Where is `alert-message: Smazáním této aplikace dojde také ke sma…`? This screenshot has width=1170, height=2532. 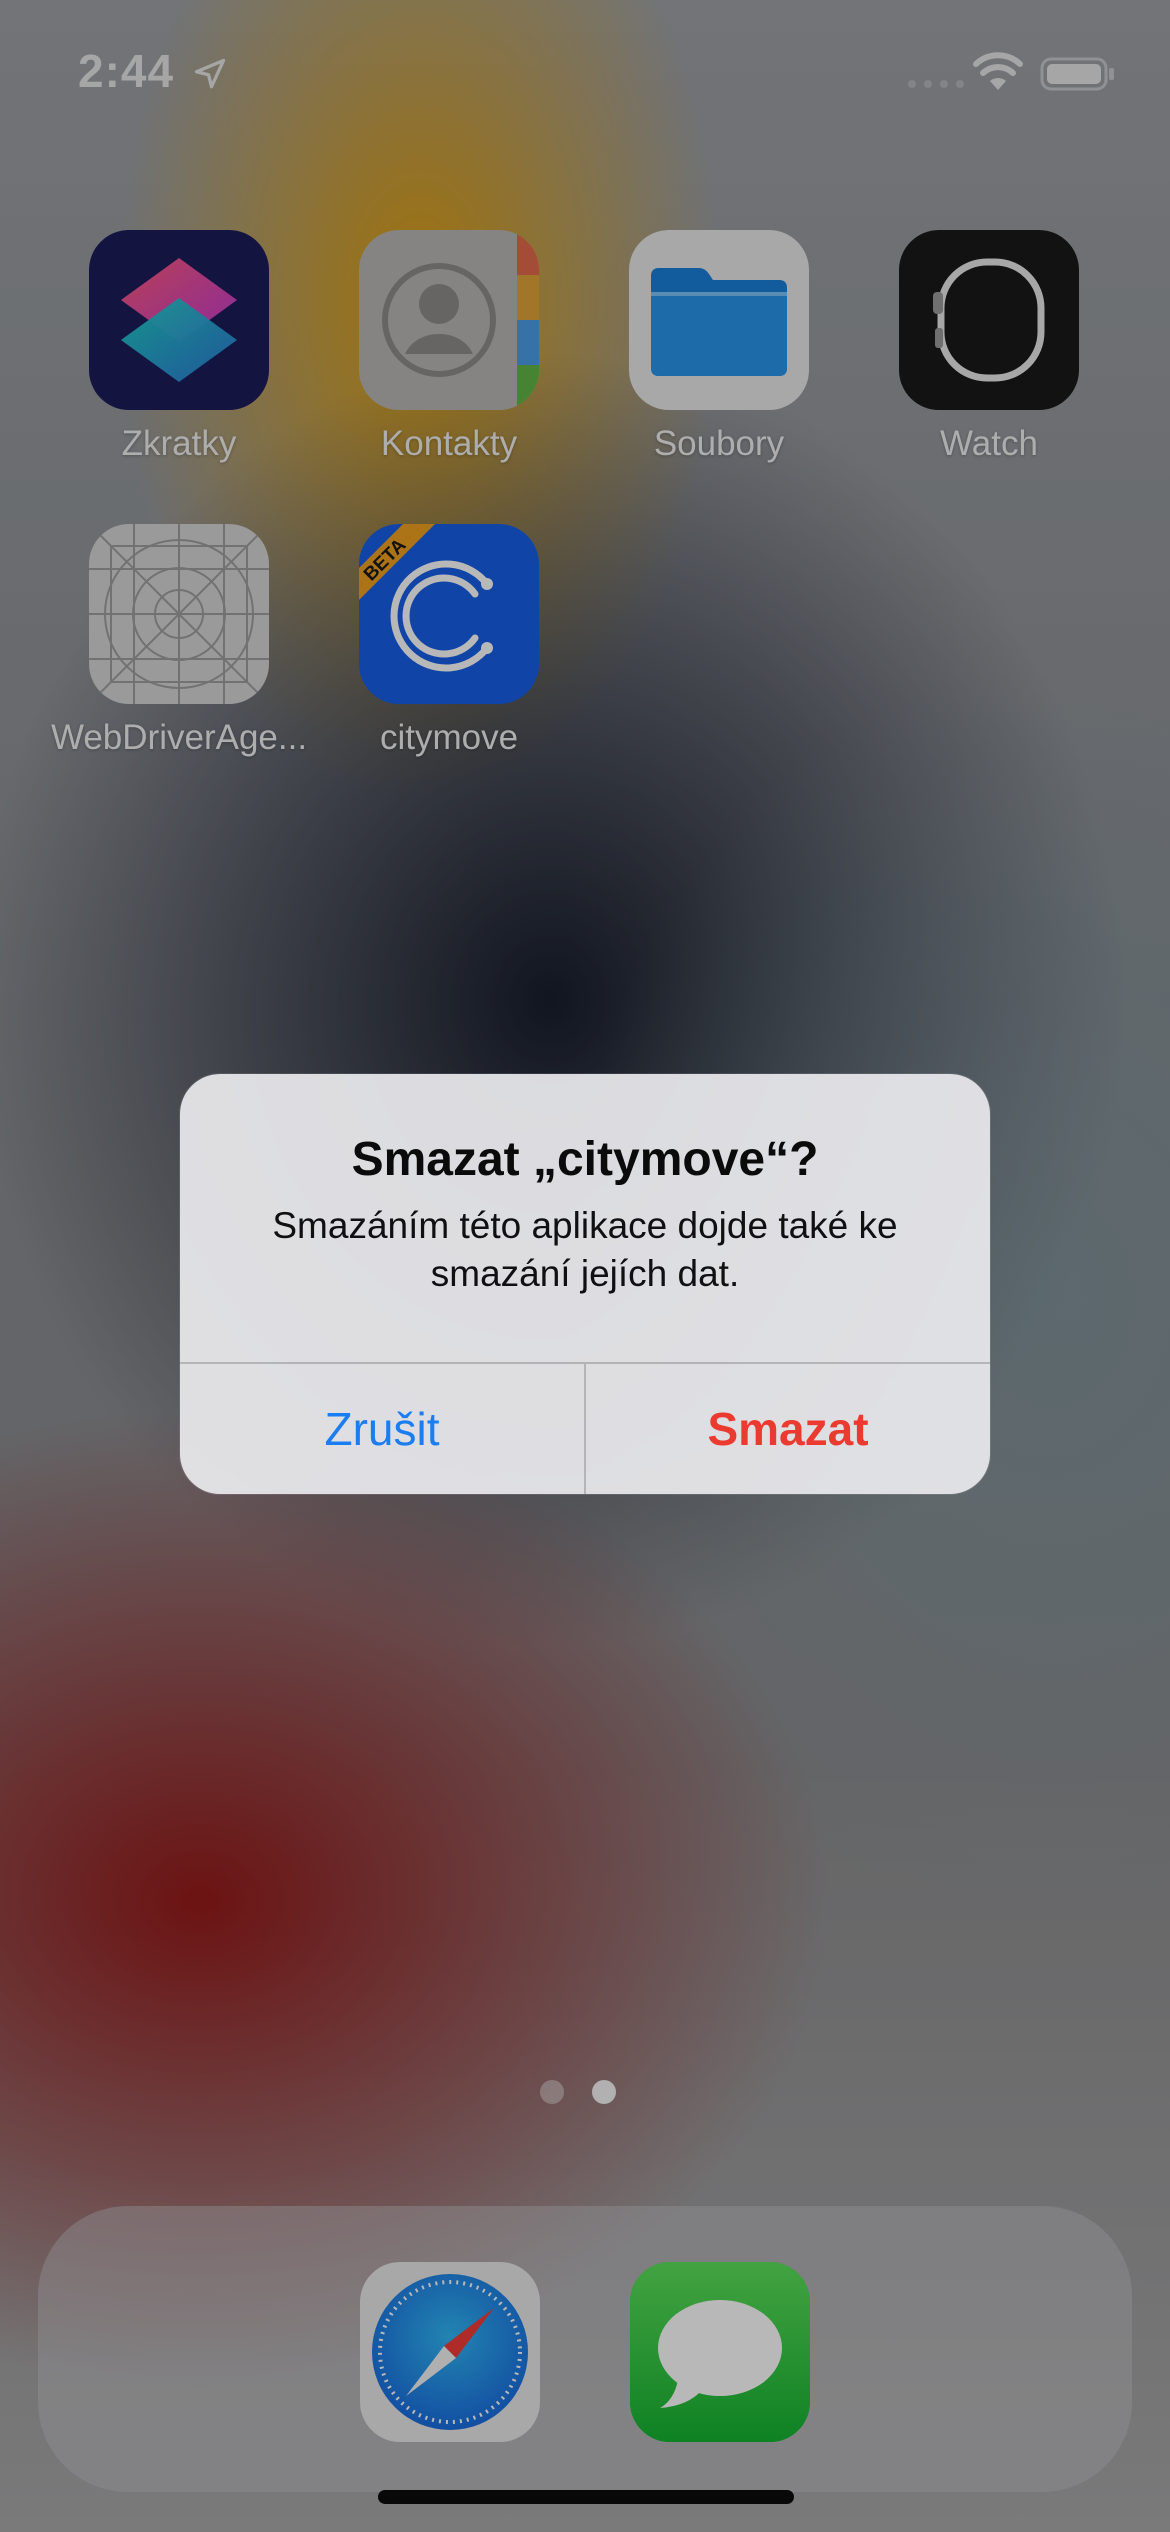
alert-message: Smazáním této aplikace dojde také ke sma… is located at coordinates (585, 1249).